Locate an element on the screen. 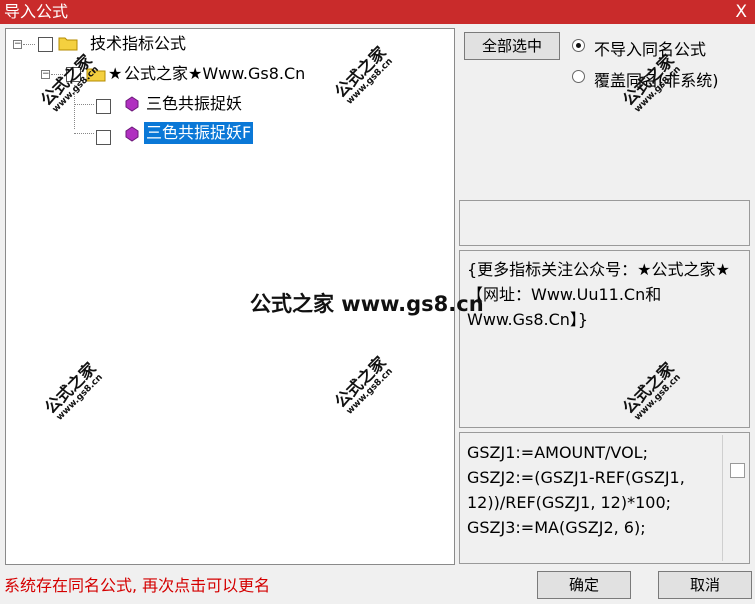 This screenshot has width=755, height=604. radio-overwrite is located at coordinates (578, 76).